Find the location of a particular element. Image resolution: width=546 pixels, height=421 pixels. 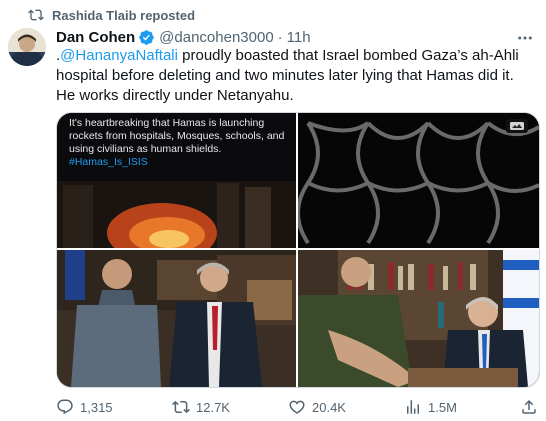

share-button is located at coordinates (529, 407).